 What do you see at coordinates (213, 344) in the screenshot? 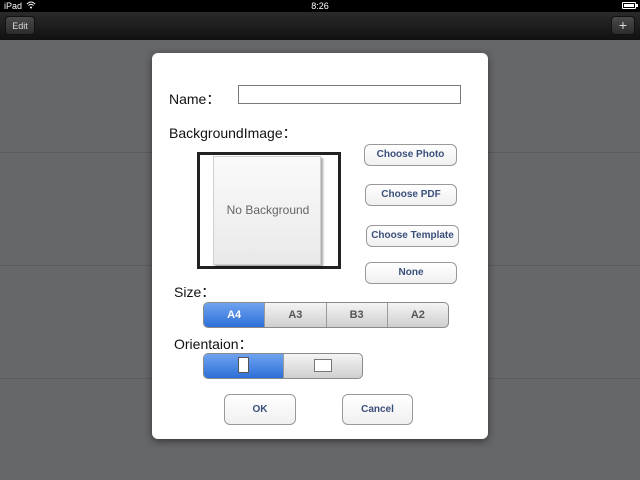
I see `orientation-label: Orientaion：` at bounding box center [213, 344].